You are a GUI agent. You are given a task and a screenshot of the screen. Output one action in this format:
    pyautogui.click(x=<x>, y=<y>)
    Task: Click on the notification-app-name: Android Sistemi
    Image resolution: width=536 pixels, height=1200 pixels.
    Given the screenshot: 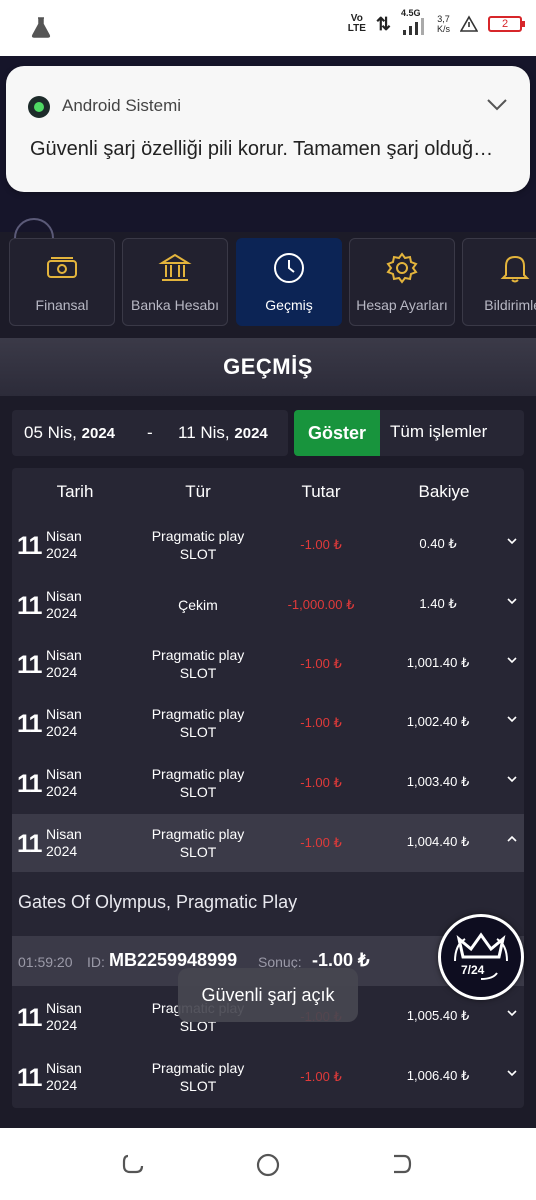 What is the action you would take?
    pyautogui.click(x=122, y=105)
    